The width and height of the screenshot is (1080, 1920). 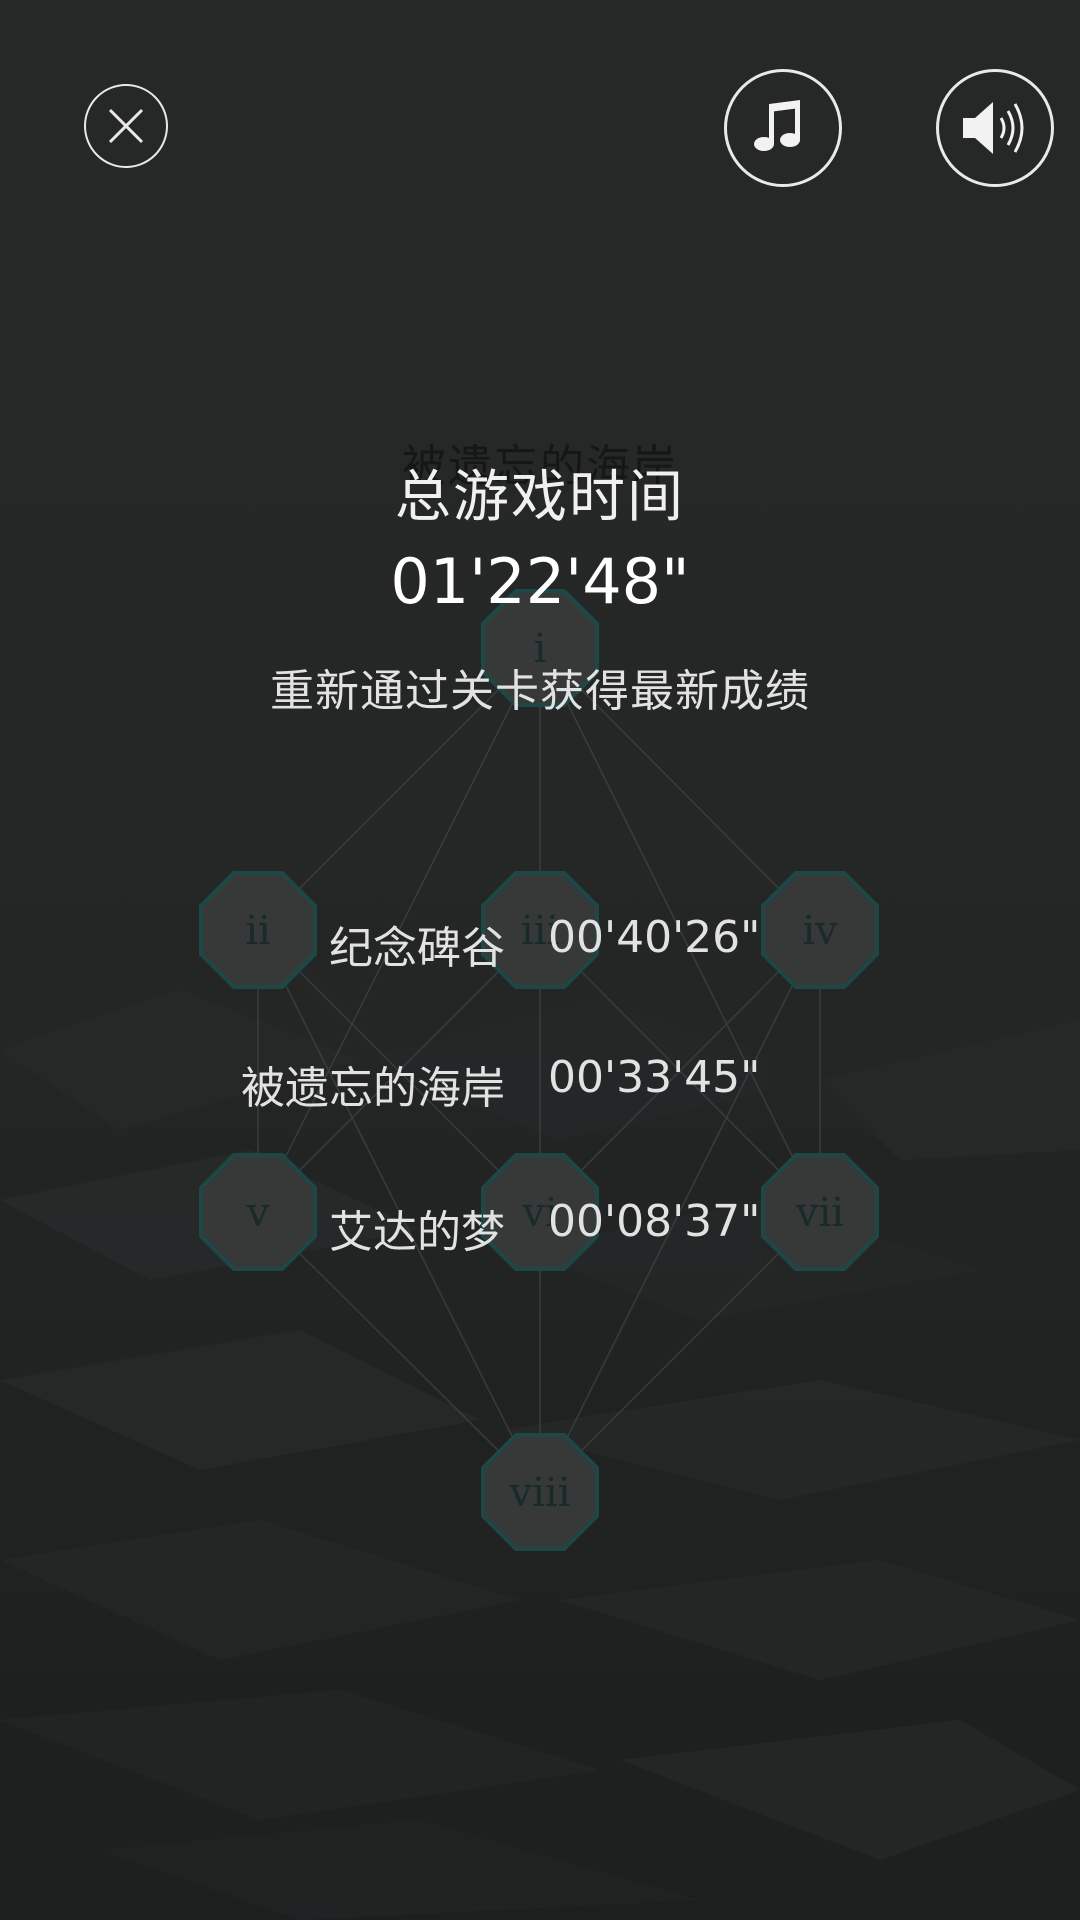 I want to click on replay-hint: 重新通过关卡获得最新成绩, so click(x=540, y=691).